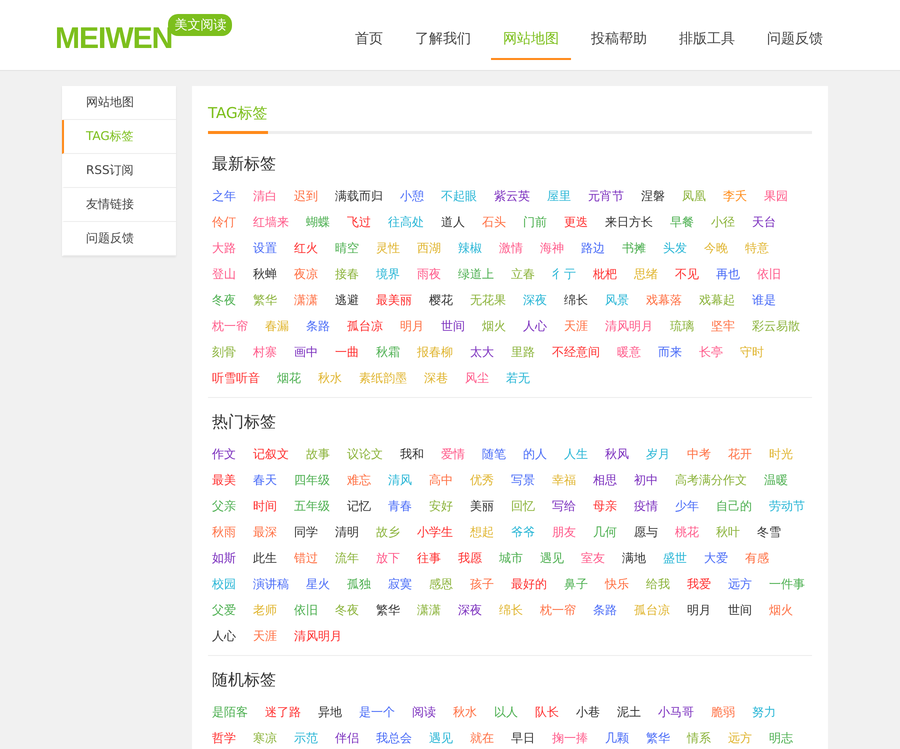 The height and width of the screenshot is (749, 900). I want to click on tag-link: 城市, so click(511, 558).